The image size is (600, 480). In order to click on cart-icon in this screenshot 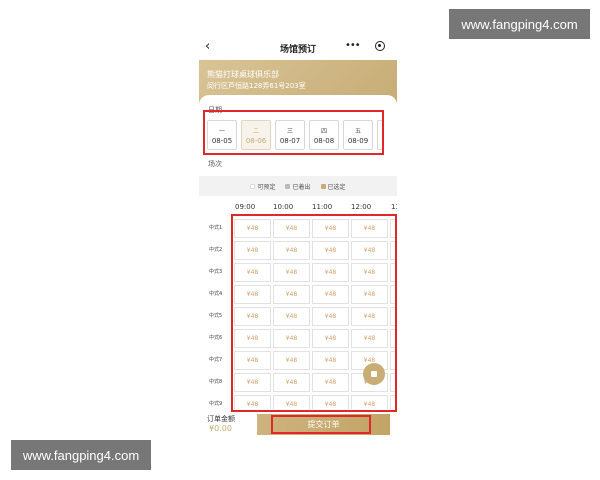, I will do `click(374, 374)`.